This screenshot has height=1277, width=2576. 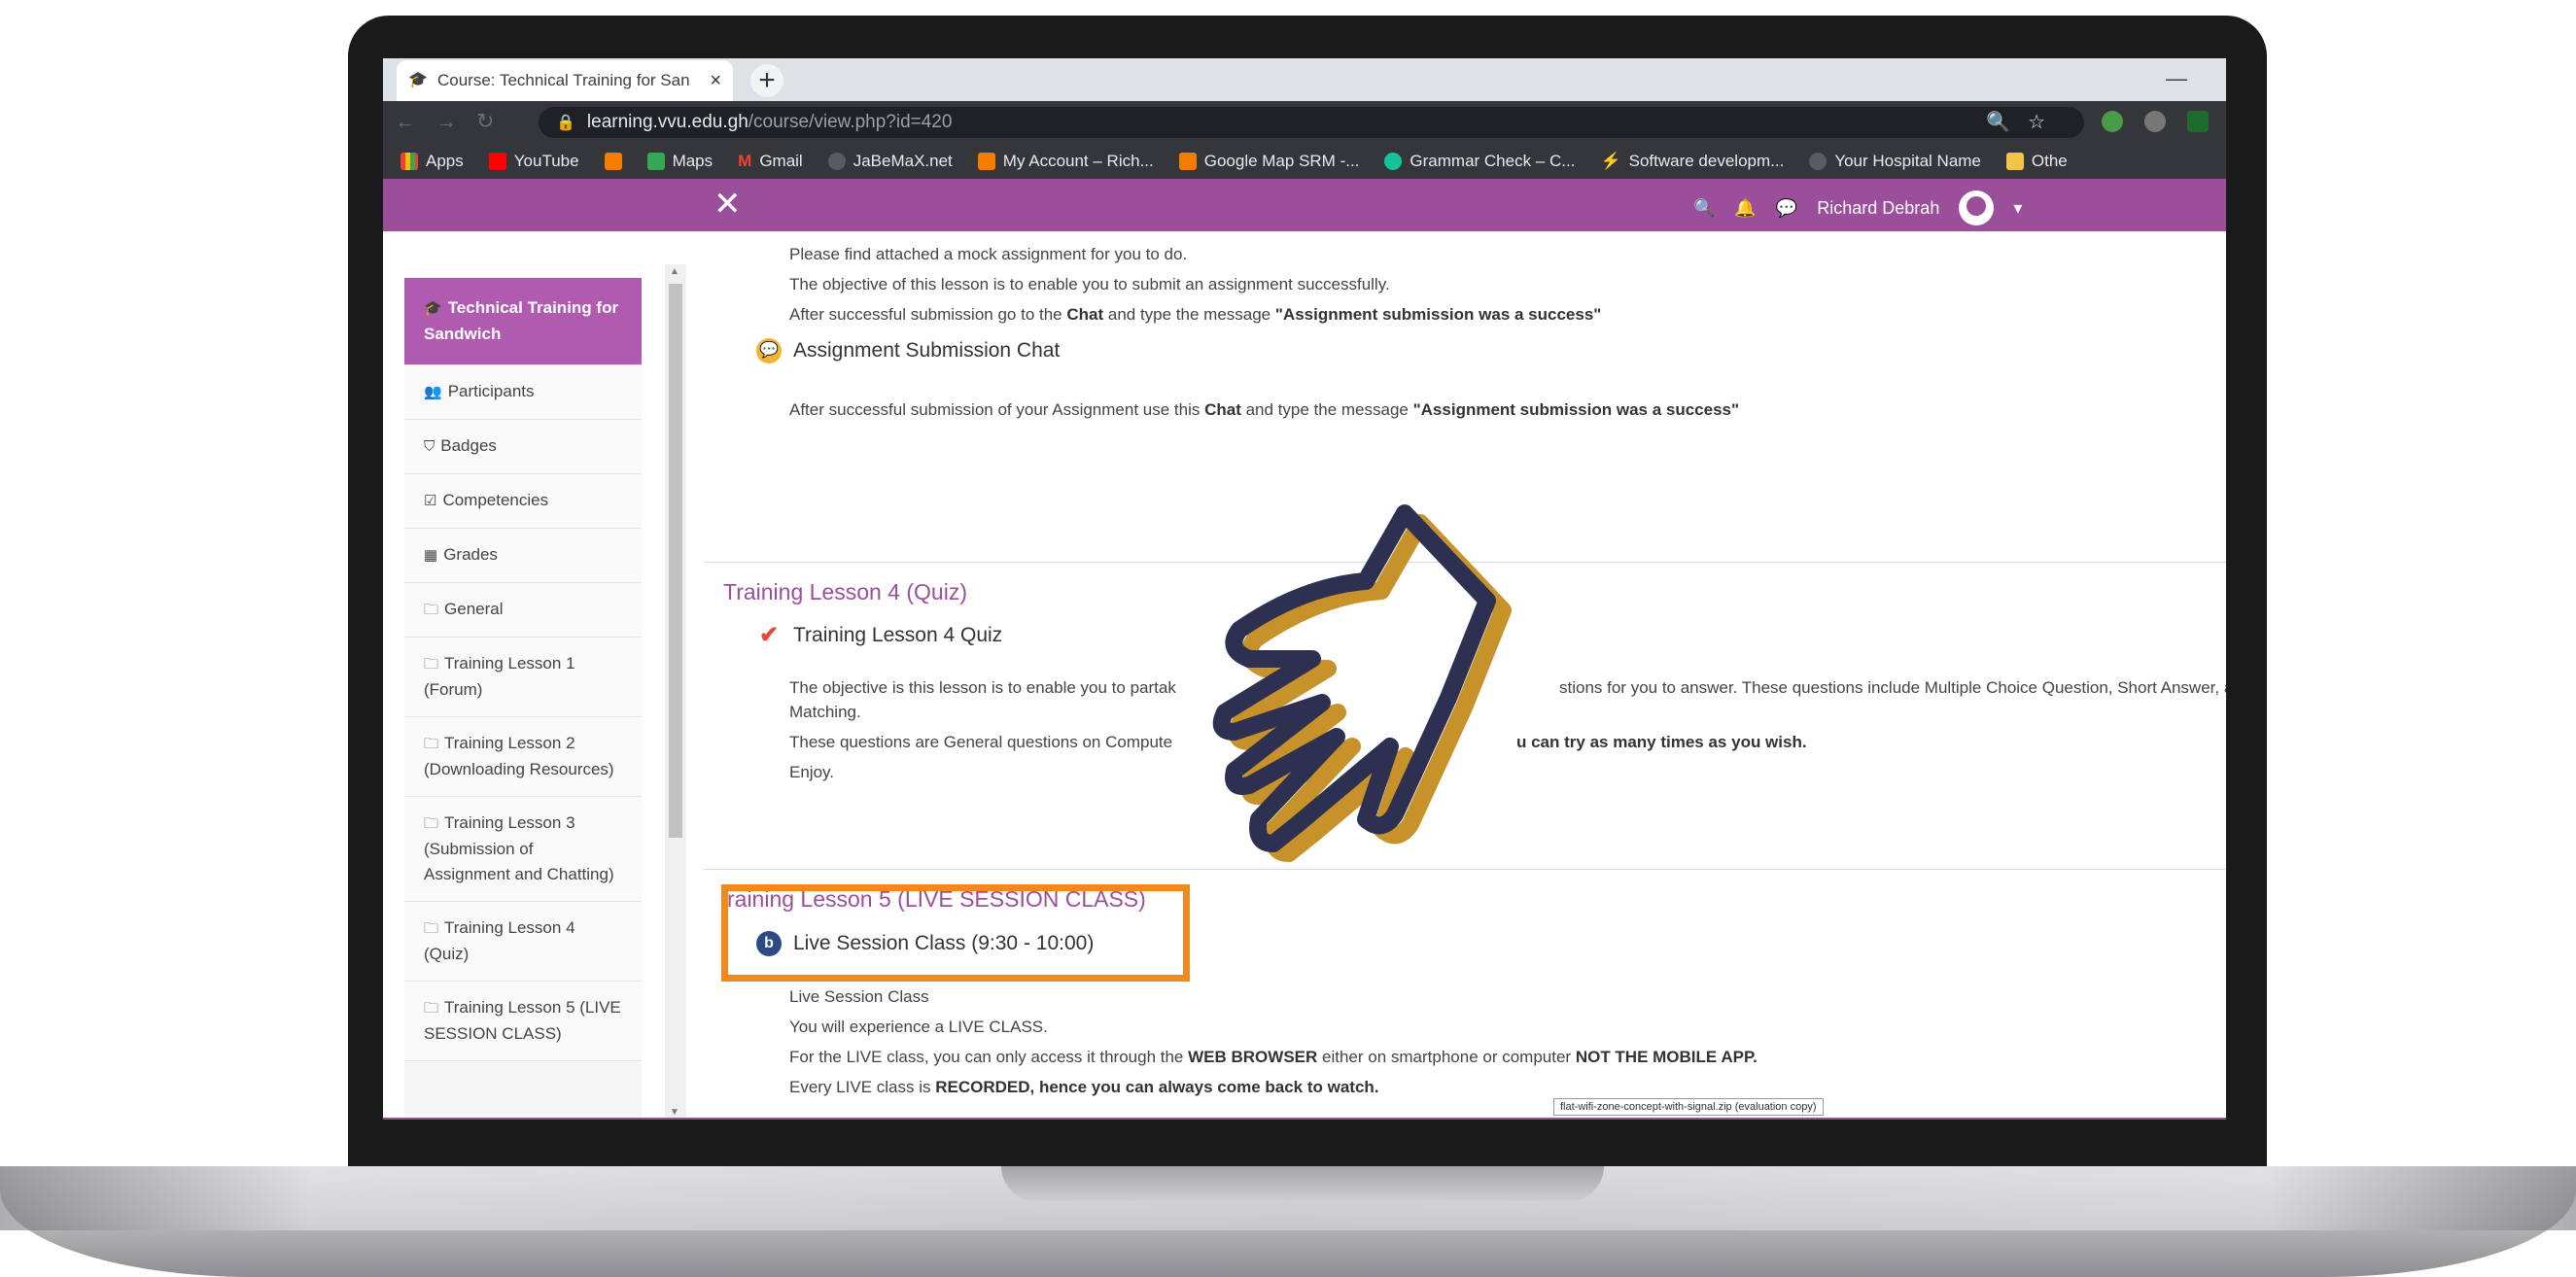 What do you see at coordinates (2015, 161) in the screenshot?
I see `folder-icon` at bounding box center [2015, 161].